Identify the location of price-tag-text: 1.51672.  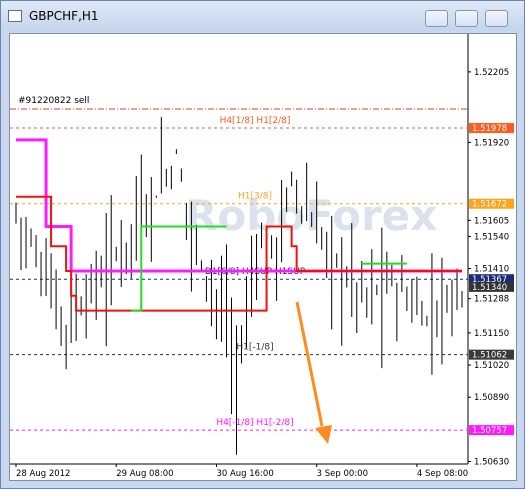
(489, 205).